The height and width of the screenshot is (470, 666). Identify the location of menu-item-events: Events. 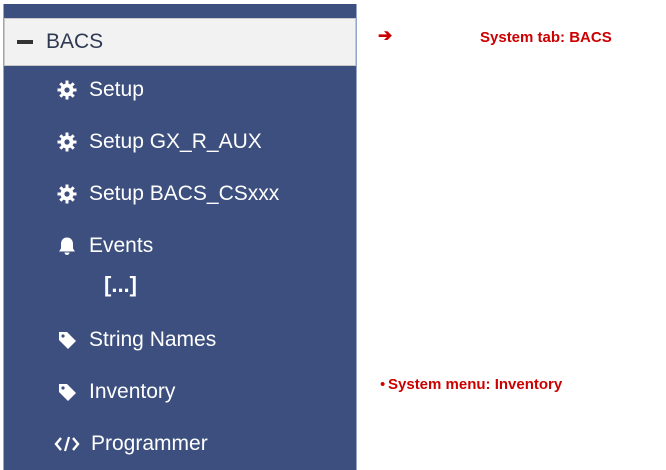
(180, 246).